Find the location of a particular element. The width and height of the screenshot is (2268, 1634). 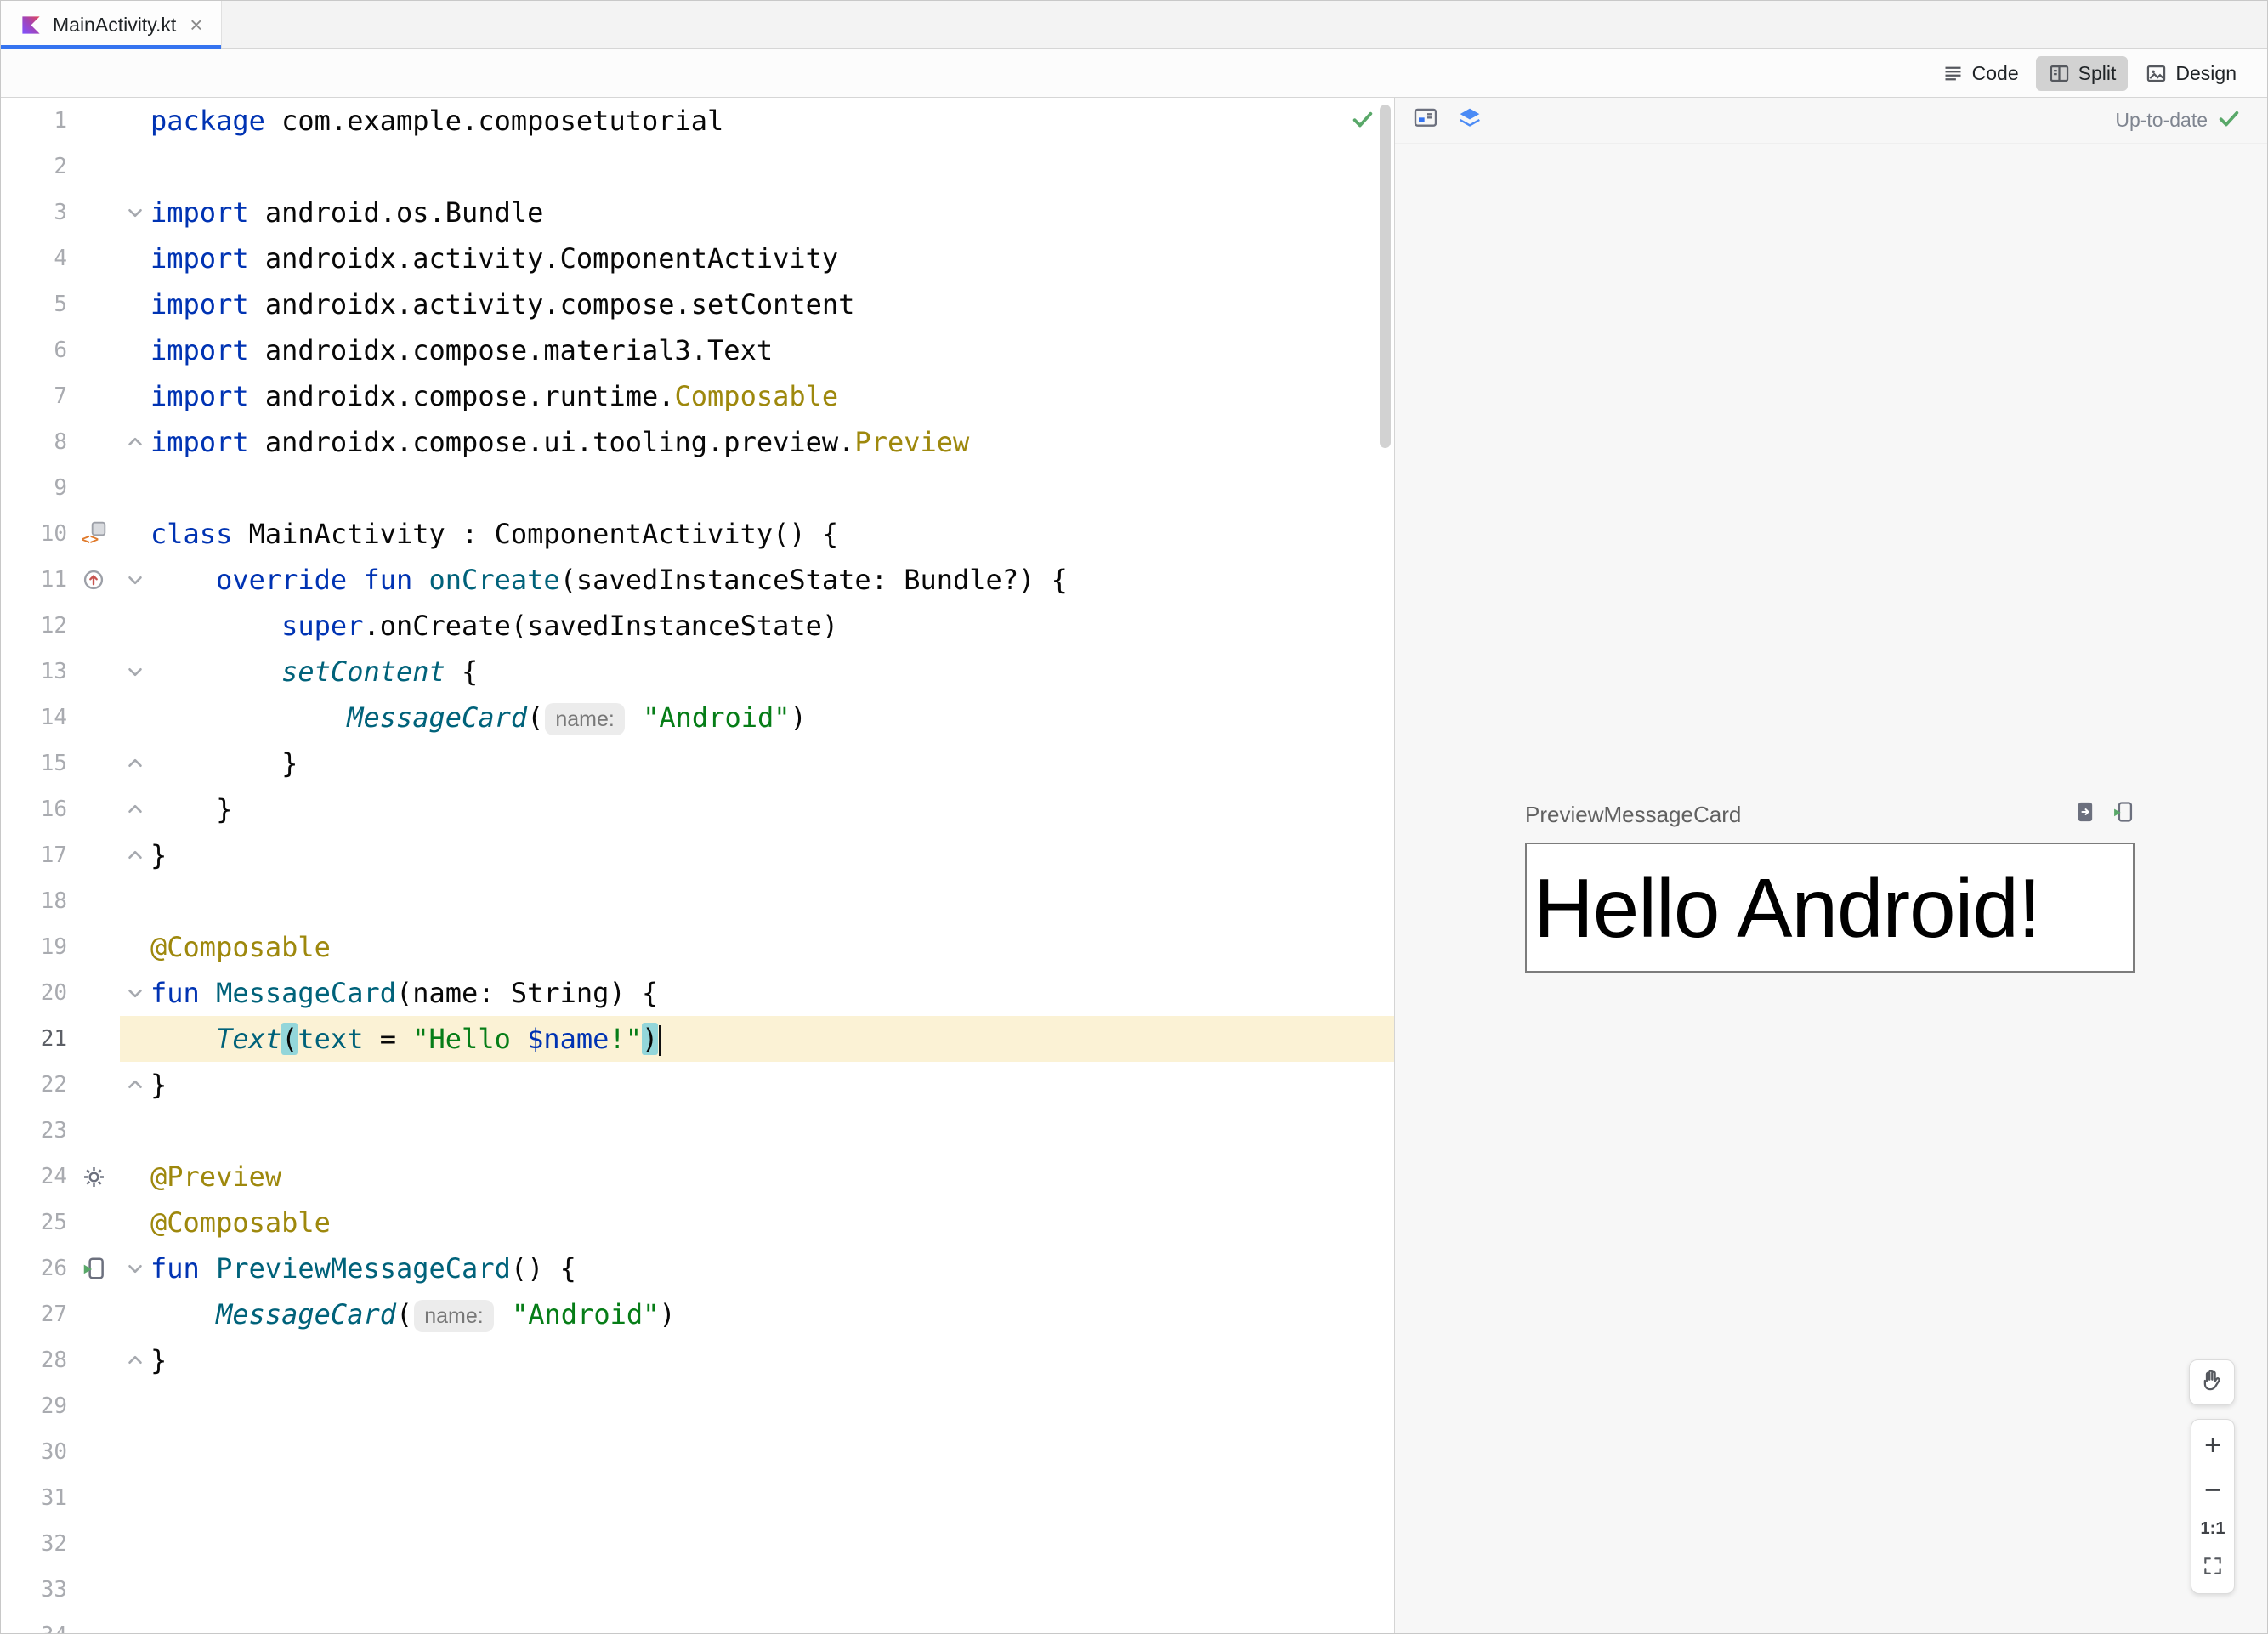

code-line: 30 is located at coordinates (697, 1452).